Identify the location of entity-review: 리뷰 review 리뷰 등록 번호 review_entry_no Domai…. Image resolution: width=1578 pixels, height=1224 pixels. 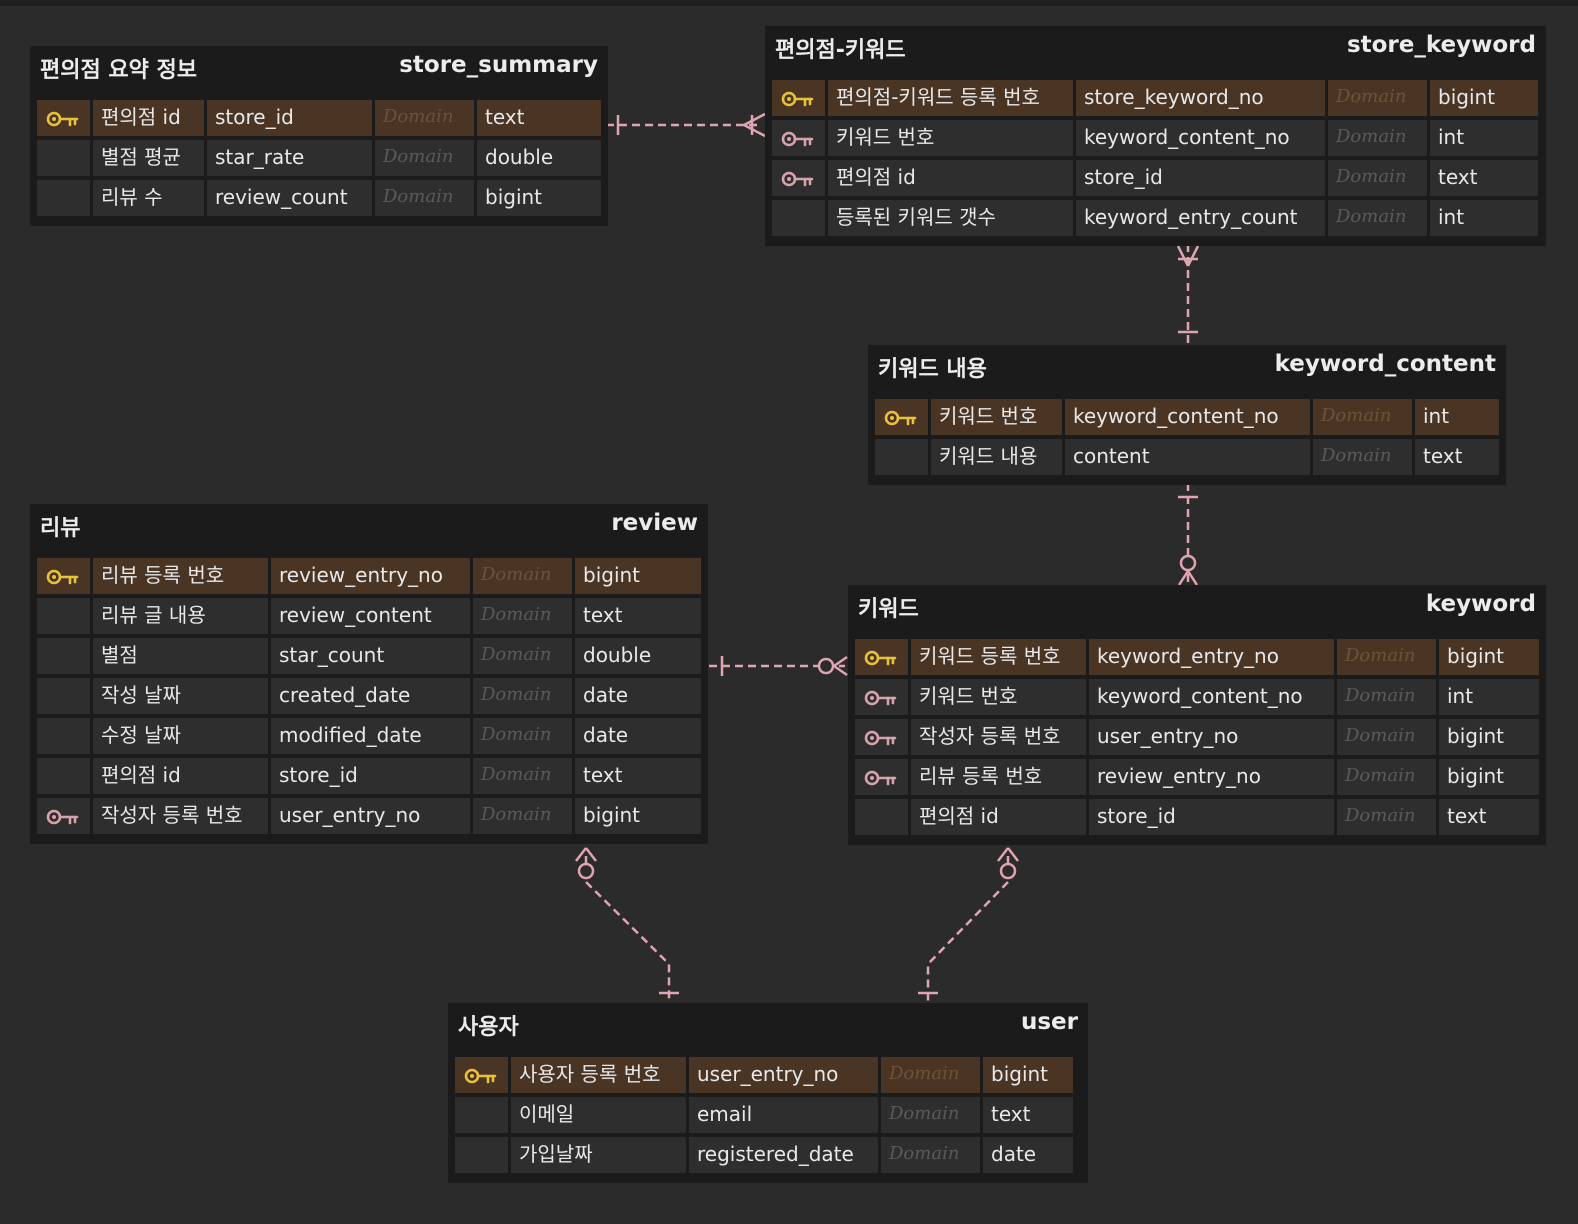
(369, 674).